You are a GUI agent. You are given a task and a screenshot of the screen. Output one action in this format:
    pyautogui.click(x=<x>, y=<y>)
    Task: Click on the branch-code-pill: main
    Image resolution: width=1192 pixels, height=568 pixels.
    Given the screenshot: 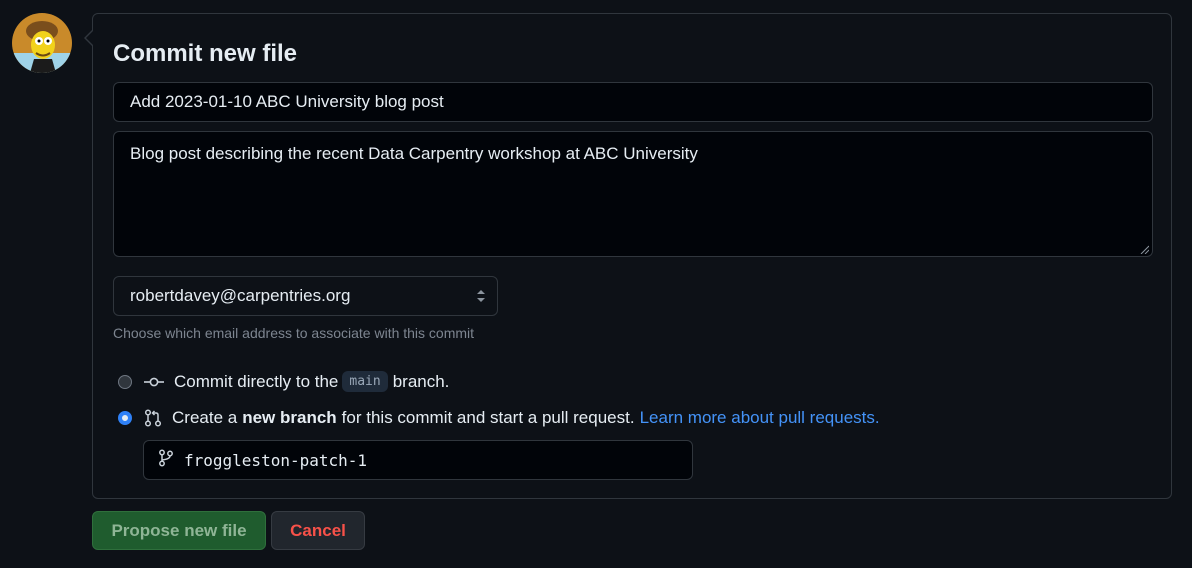 What is the action you would take?
    pyautogui.click(x=365, y=381)
    